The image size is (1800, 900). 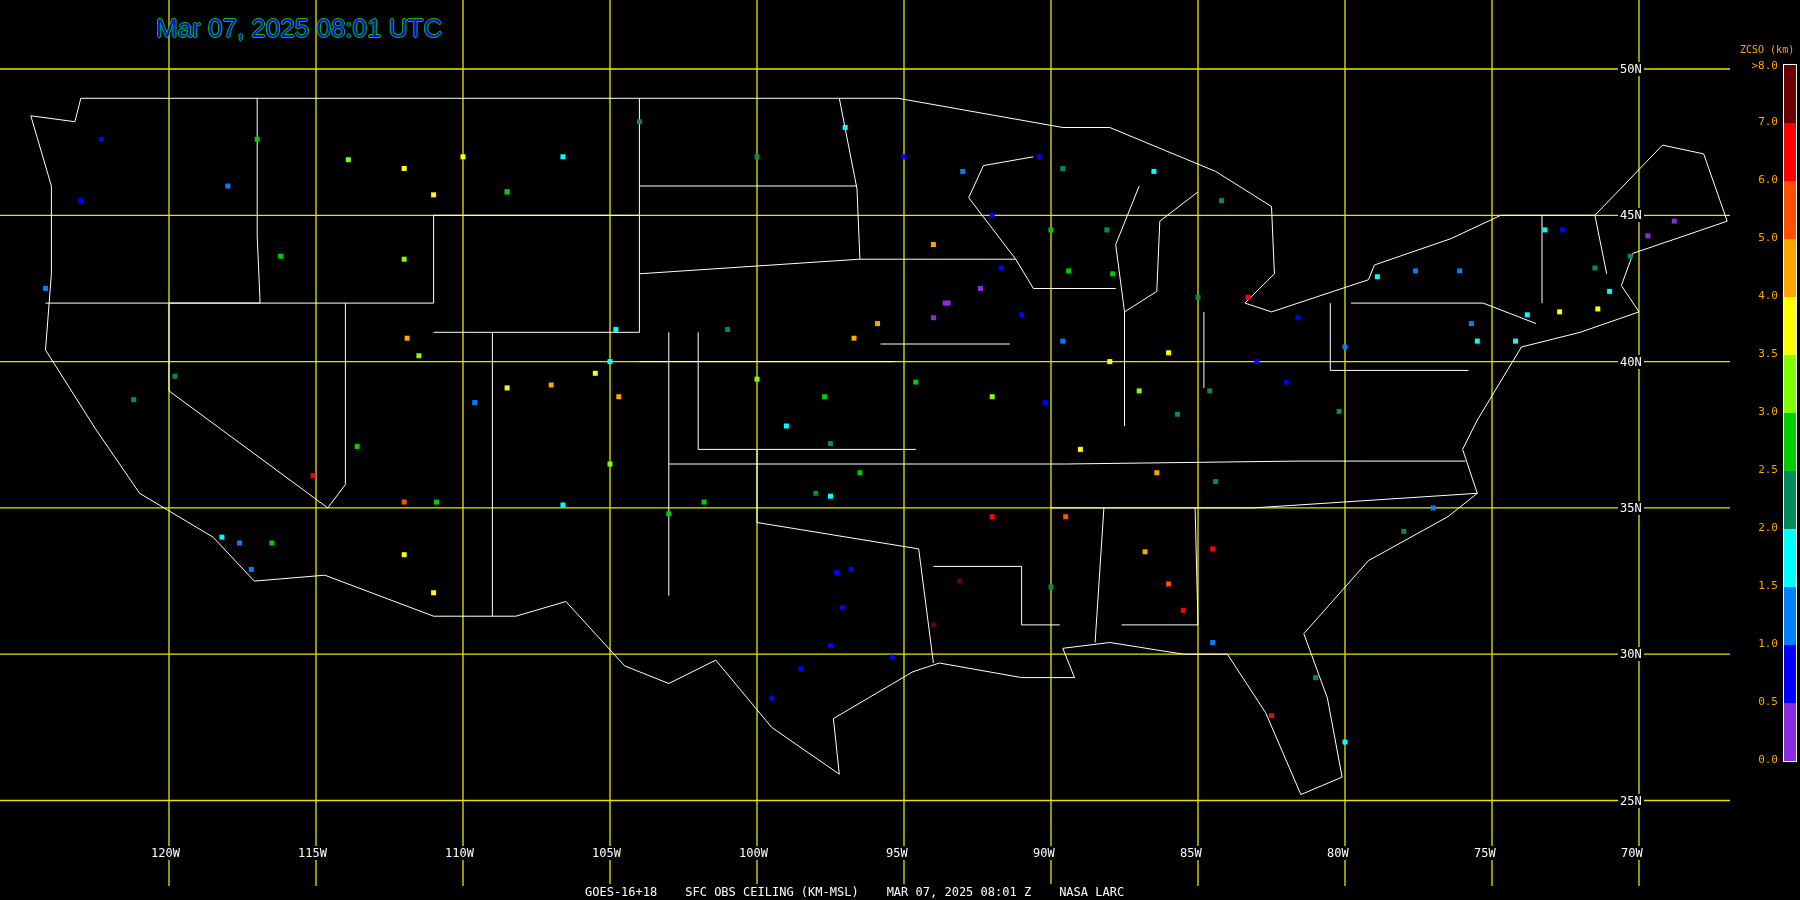 What do you see at coordinates (1767, 702) in the screenshot?
I see `colorbar-tick-label: 0.5` at bounding box center [1767, 702].